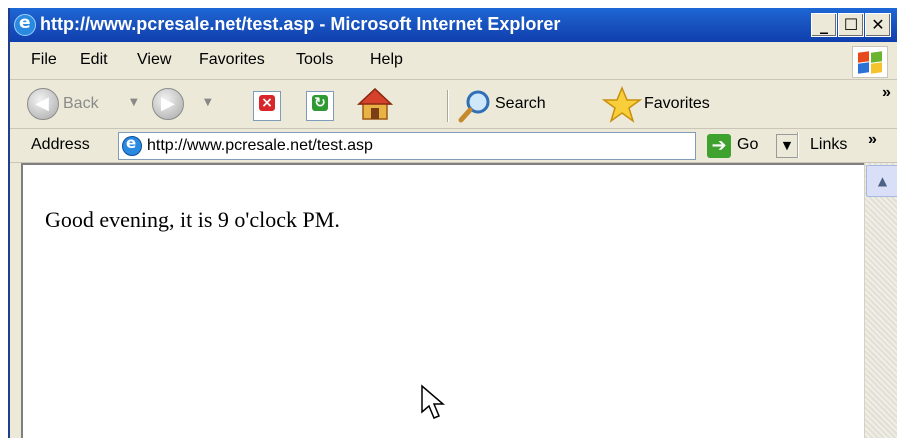 The height and width of the screenshot is (438, 897). Describe the element at coordinates (881, 181) in the screenshot. I see `scroll-up-button: ▲` at that location.